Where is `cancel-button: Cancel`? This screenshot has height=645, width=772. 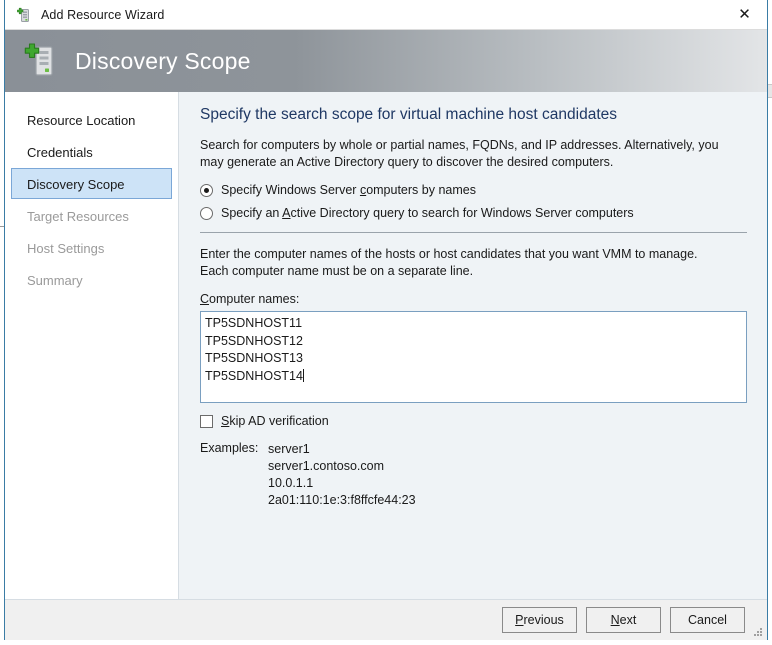 cancel-button: Cancel is located at coordinates (707, 620).